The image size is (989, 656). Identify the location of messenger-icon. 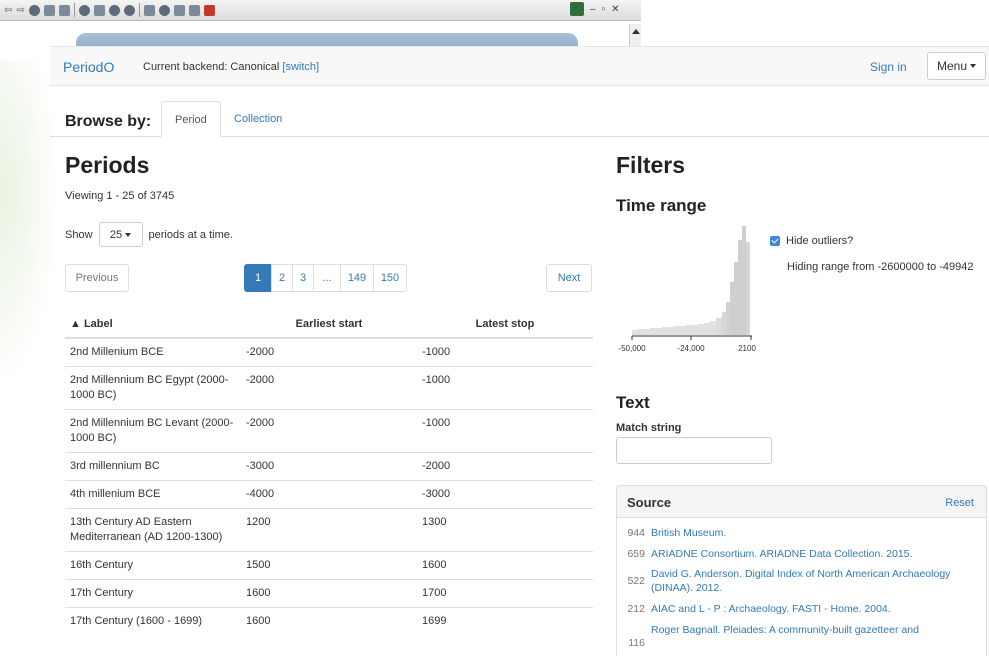
(209, 10).